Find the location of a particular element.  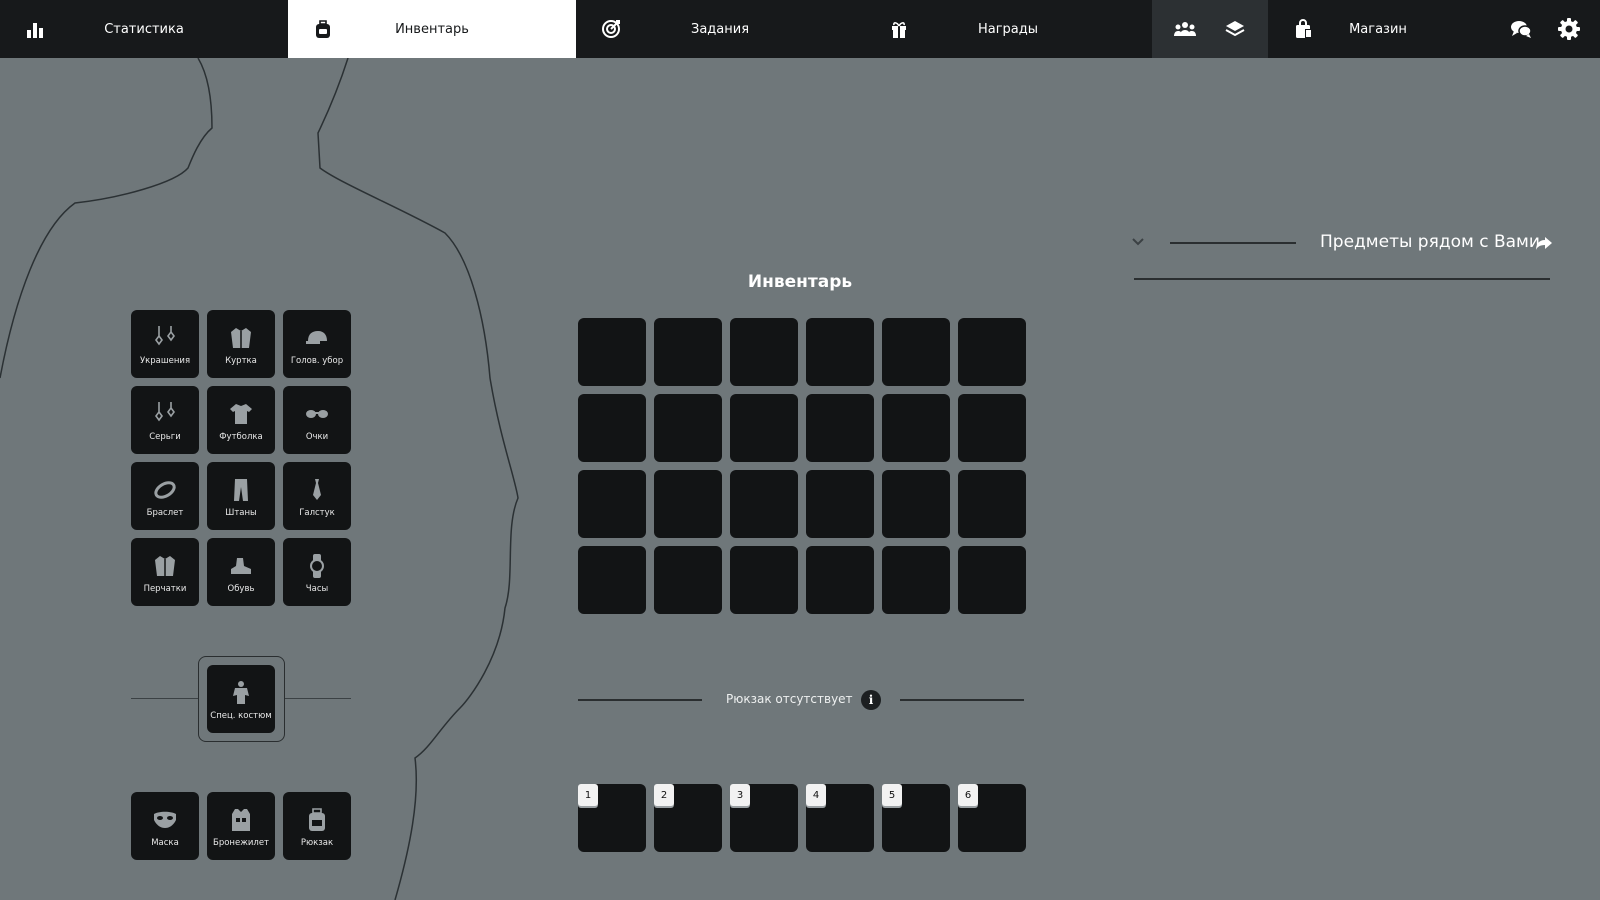

quick-slot-number: 5 is located at coordinates (892, 795).